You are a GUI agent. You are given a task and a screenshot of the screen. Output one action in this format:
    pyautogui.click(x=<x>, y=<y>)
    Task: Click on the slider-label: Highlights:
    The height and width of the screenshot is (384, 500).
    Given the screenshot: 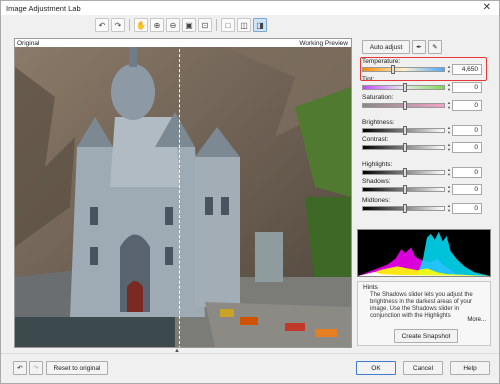 What is the action you would take?
    pyautogui.click(x=377, y=164)
    